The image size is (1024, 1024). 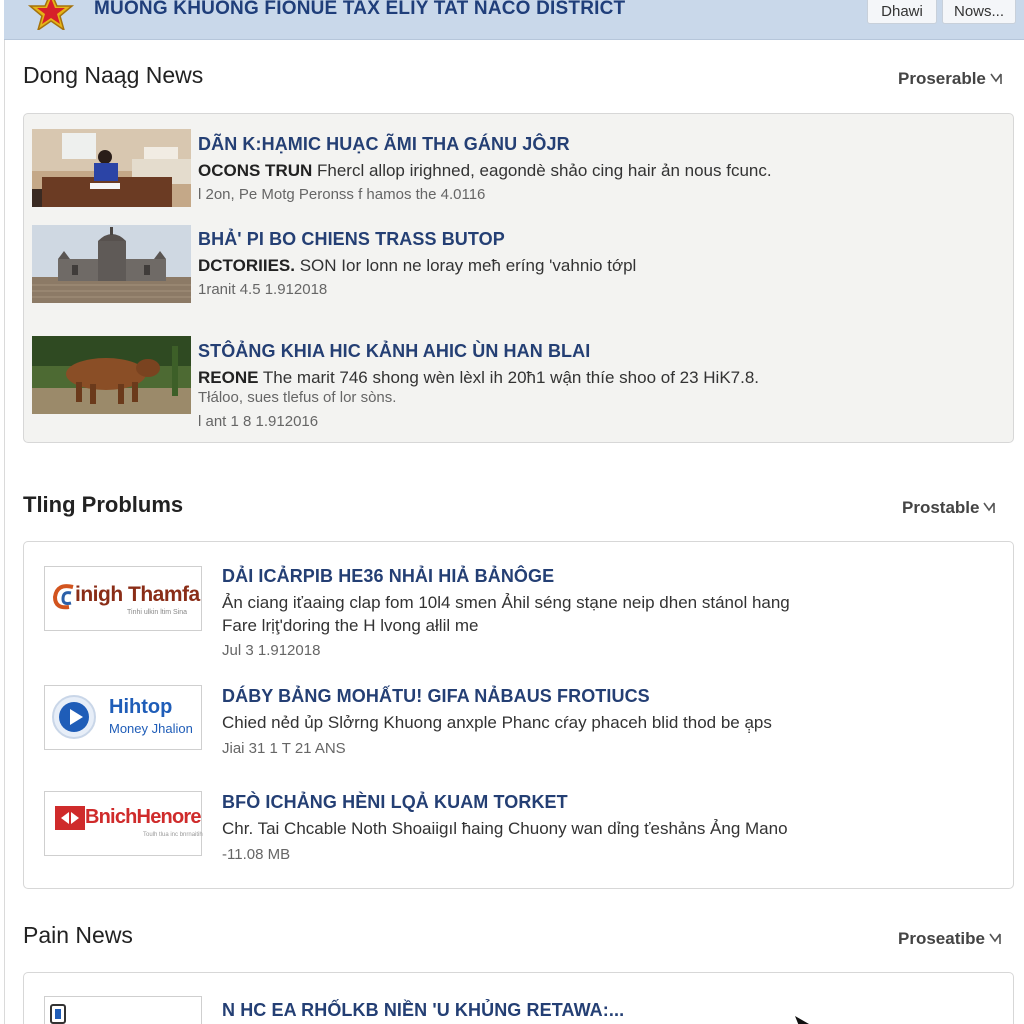 I want to click on section-sort-control: Proseatibe, so click(x=950, y=939).